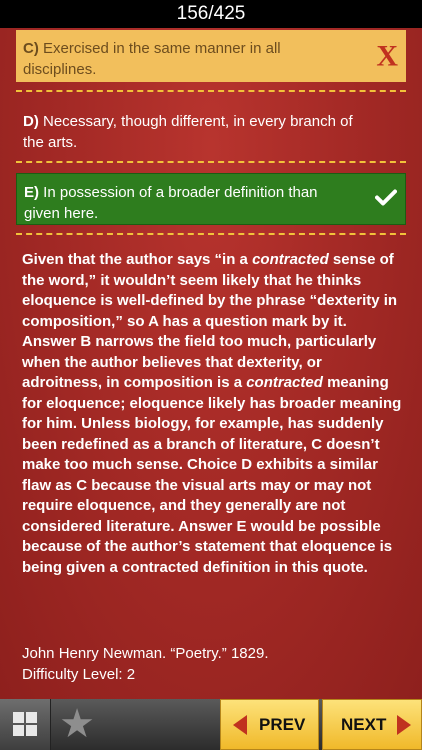 The height and width of the screenshot is (750, 422). Describe the element at coordinates (404, 725) in the screenshot. I see `arrow-right-icon` at that location.